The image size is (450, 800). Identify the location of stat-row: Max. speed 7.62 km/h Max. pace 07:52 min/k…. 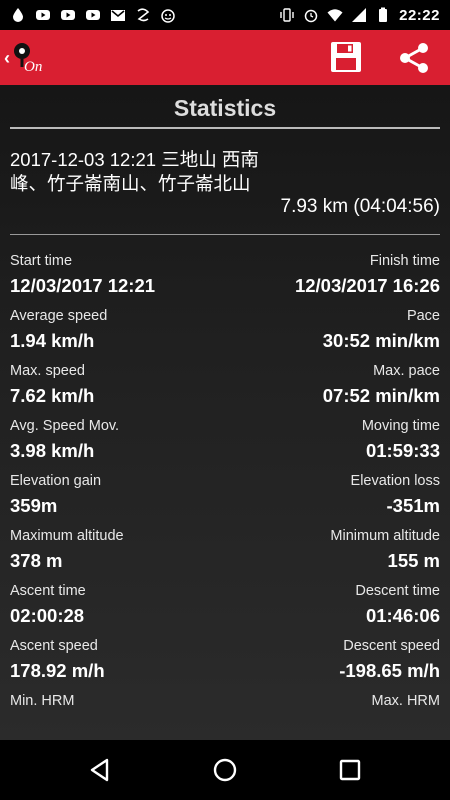
(225, 389).